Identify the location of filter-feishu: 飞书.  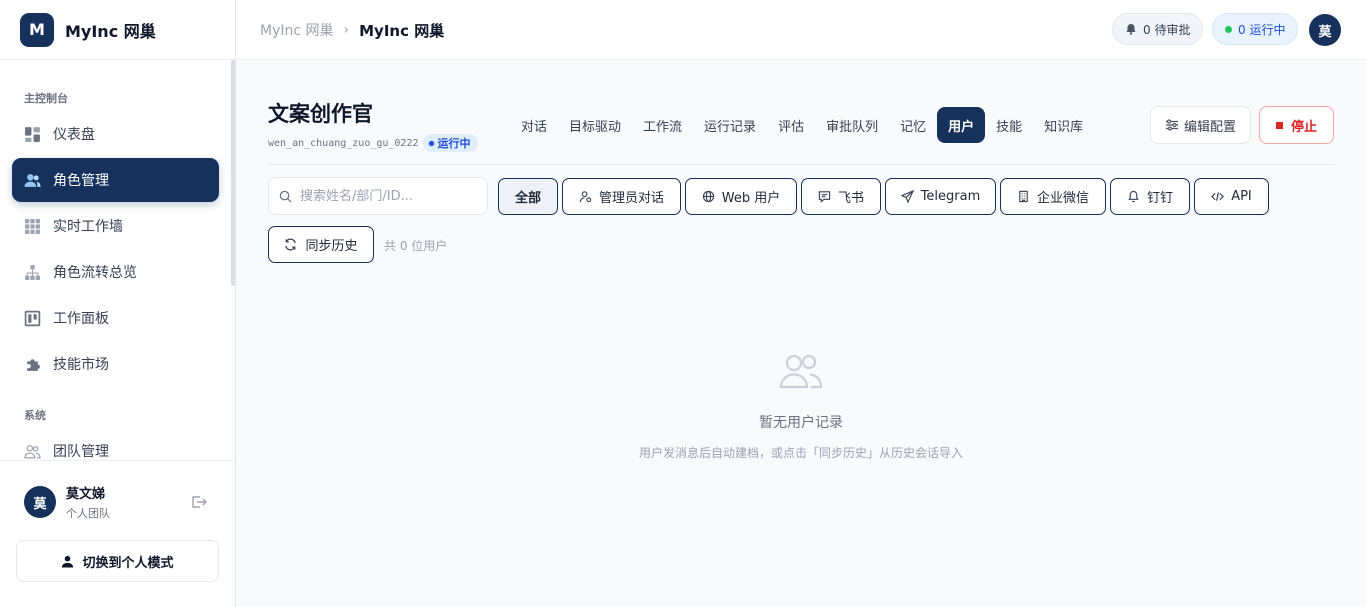
(841, 196).